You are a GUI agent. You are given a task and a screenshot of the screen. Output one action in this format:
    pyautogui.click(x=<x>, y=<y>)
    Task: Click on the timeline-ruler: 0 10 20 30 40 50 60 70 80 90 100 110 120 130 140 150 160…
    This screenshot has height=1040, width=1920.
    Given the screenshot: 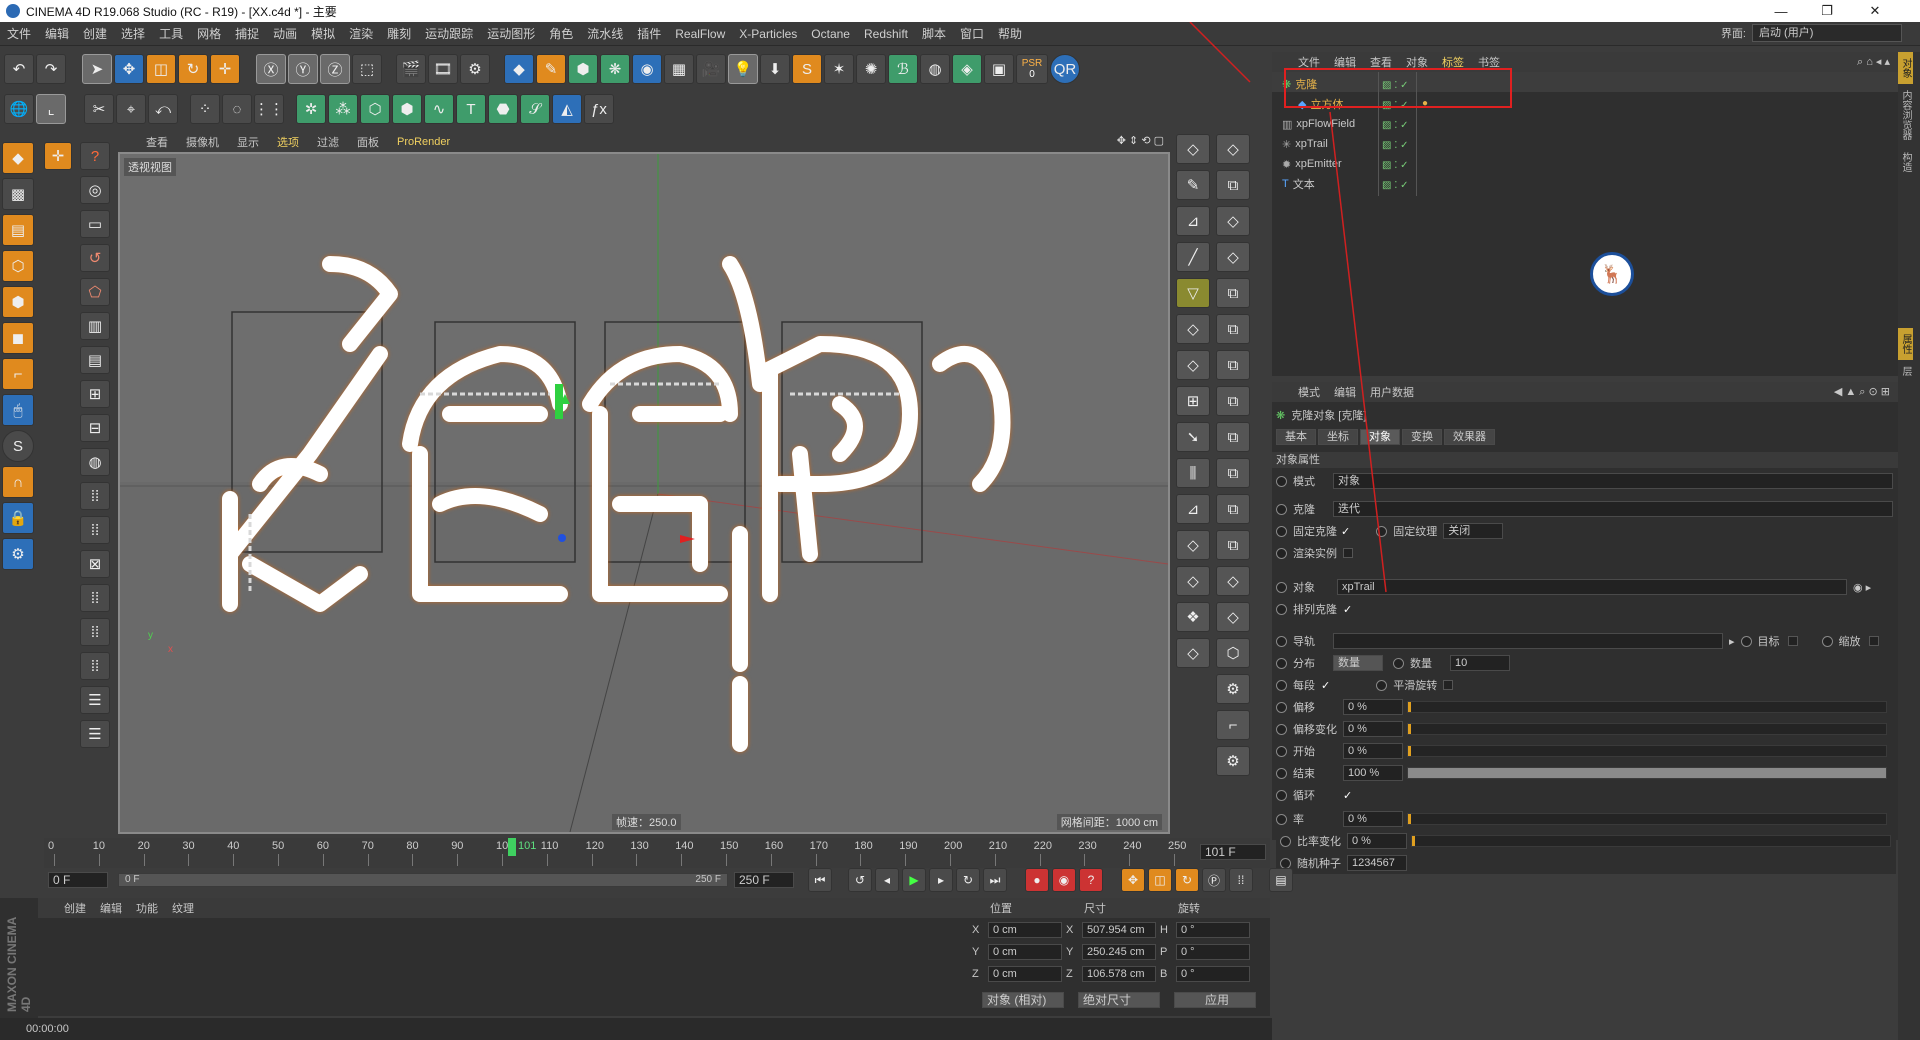 What is the action you would take?
    pyautogui.click(x=657, y=853)
    